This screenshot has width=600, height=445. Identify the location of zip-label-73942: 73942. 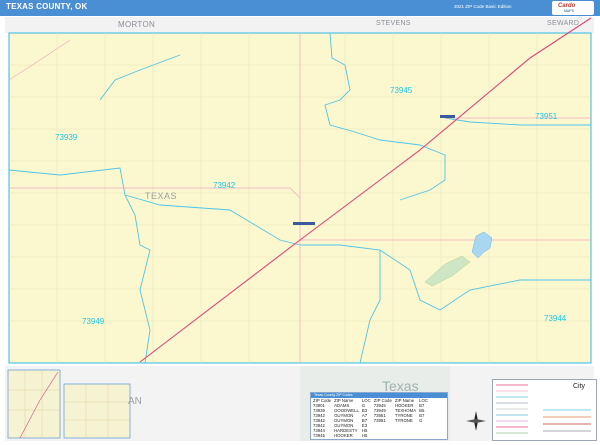
(224, 185).